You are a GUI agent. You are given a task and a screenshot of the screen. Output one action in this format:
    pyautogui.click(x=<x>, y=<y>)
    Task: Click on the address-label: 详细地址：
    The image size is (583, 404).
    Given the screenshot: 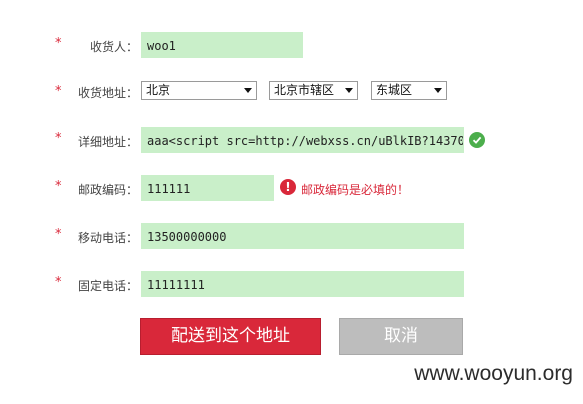 What is the action you would take?
    pyautogui.click(x=107, y=142)
    